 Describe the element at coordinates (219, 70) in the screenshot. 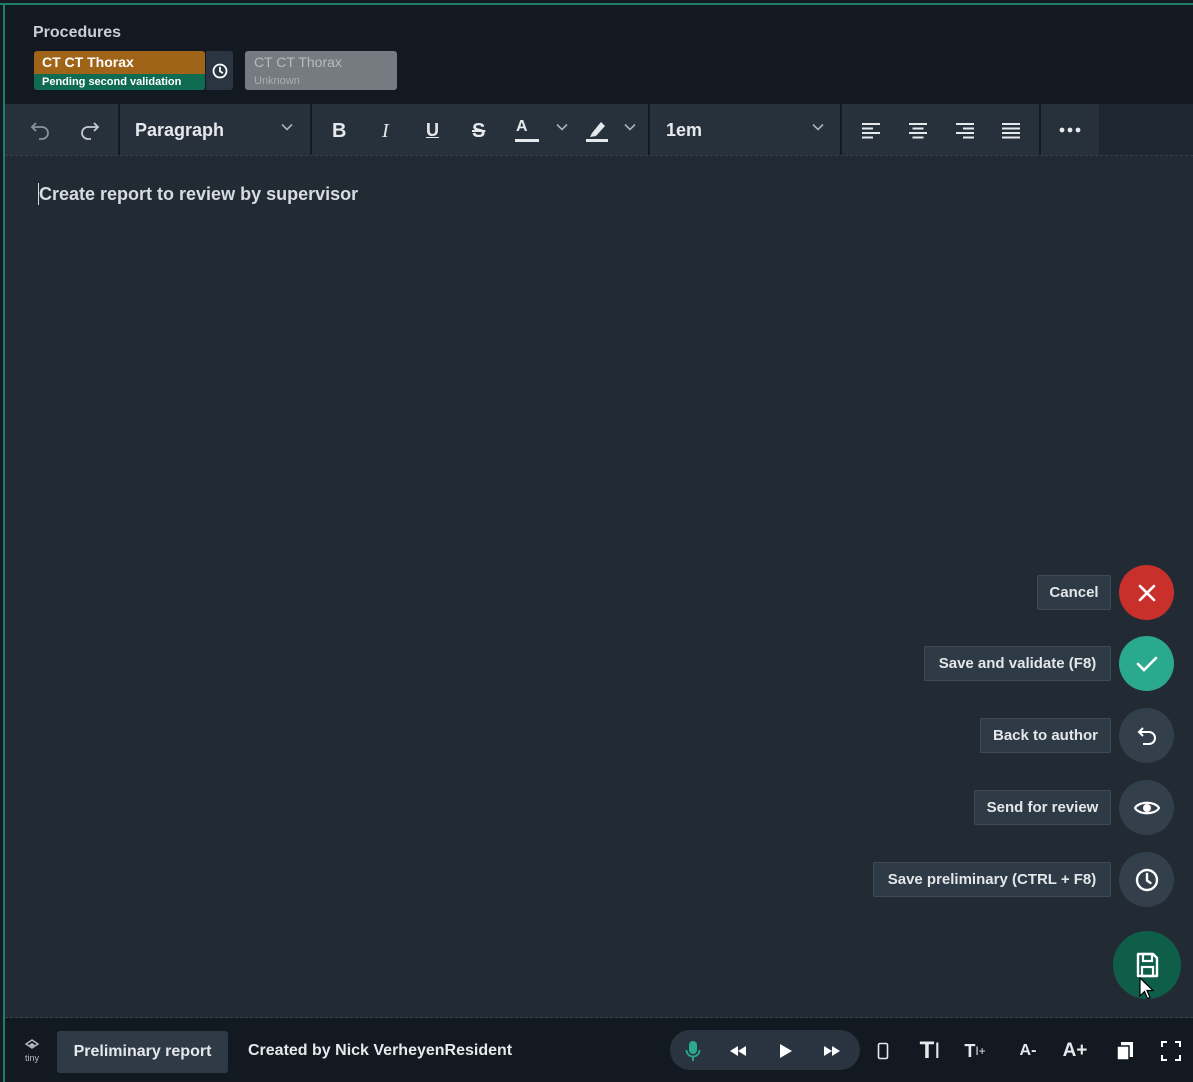

I see `history-clock-icon` at that location.